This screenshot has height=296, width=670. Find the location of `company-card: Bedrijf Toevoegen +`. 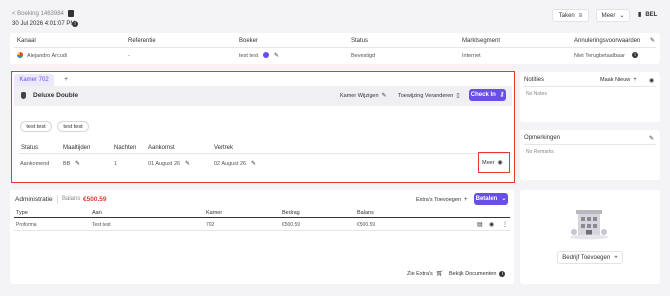

company-card: Bedrijf Toevoegen + is located at coordinates (590, 237).